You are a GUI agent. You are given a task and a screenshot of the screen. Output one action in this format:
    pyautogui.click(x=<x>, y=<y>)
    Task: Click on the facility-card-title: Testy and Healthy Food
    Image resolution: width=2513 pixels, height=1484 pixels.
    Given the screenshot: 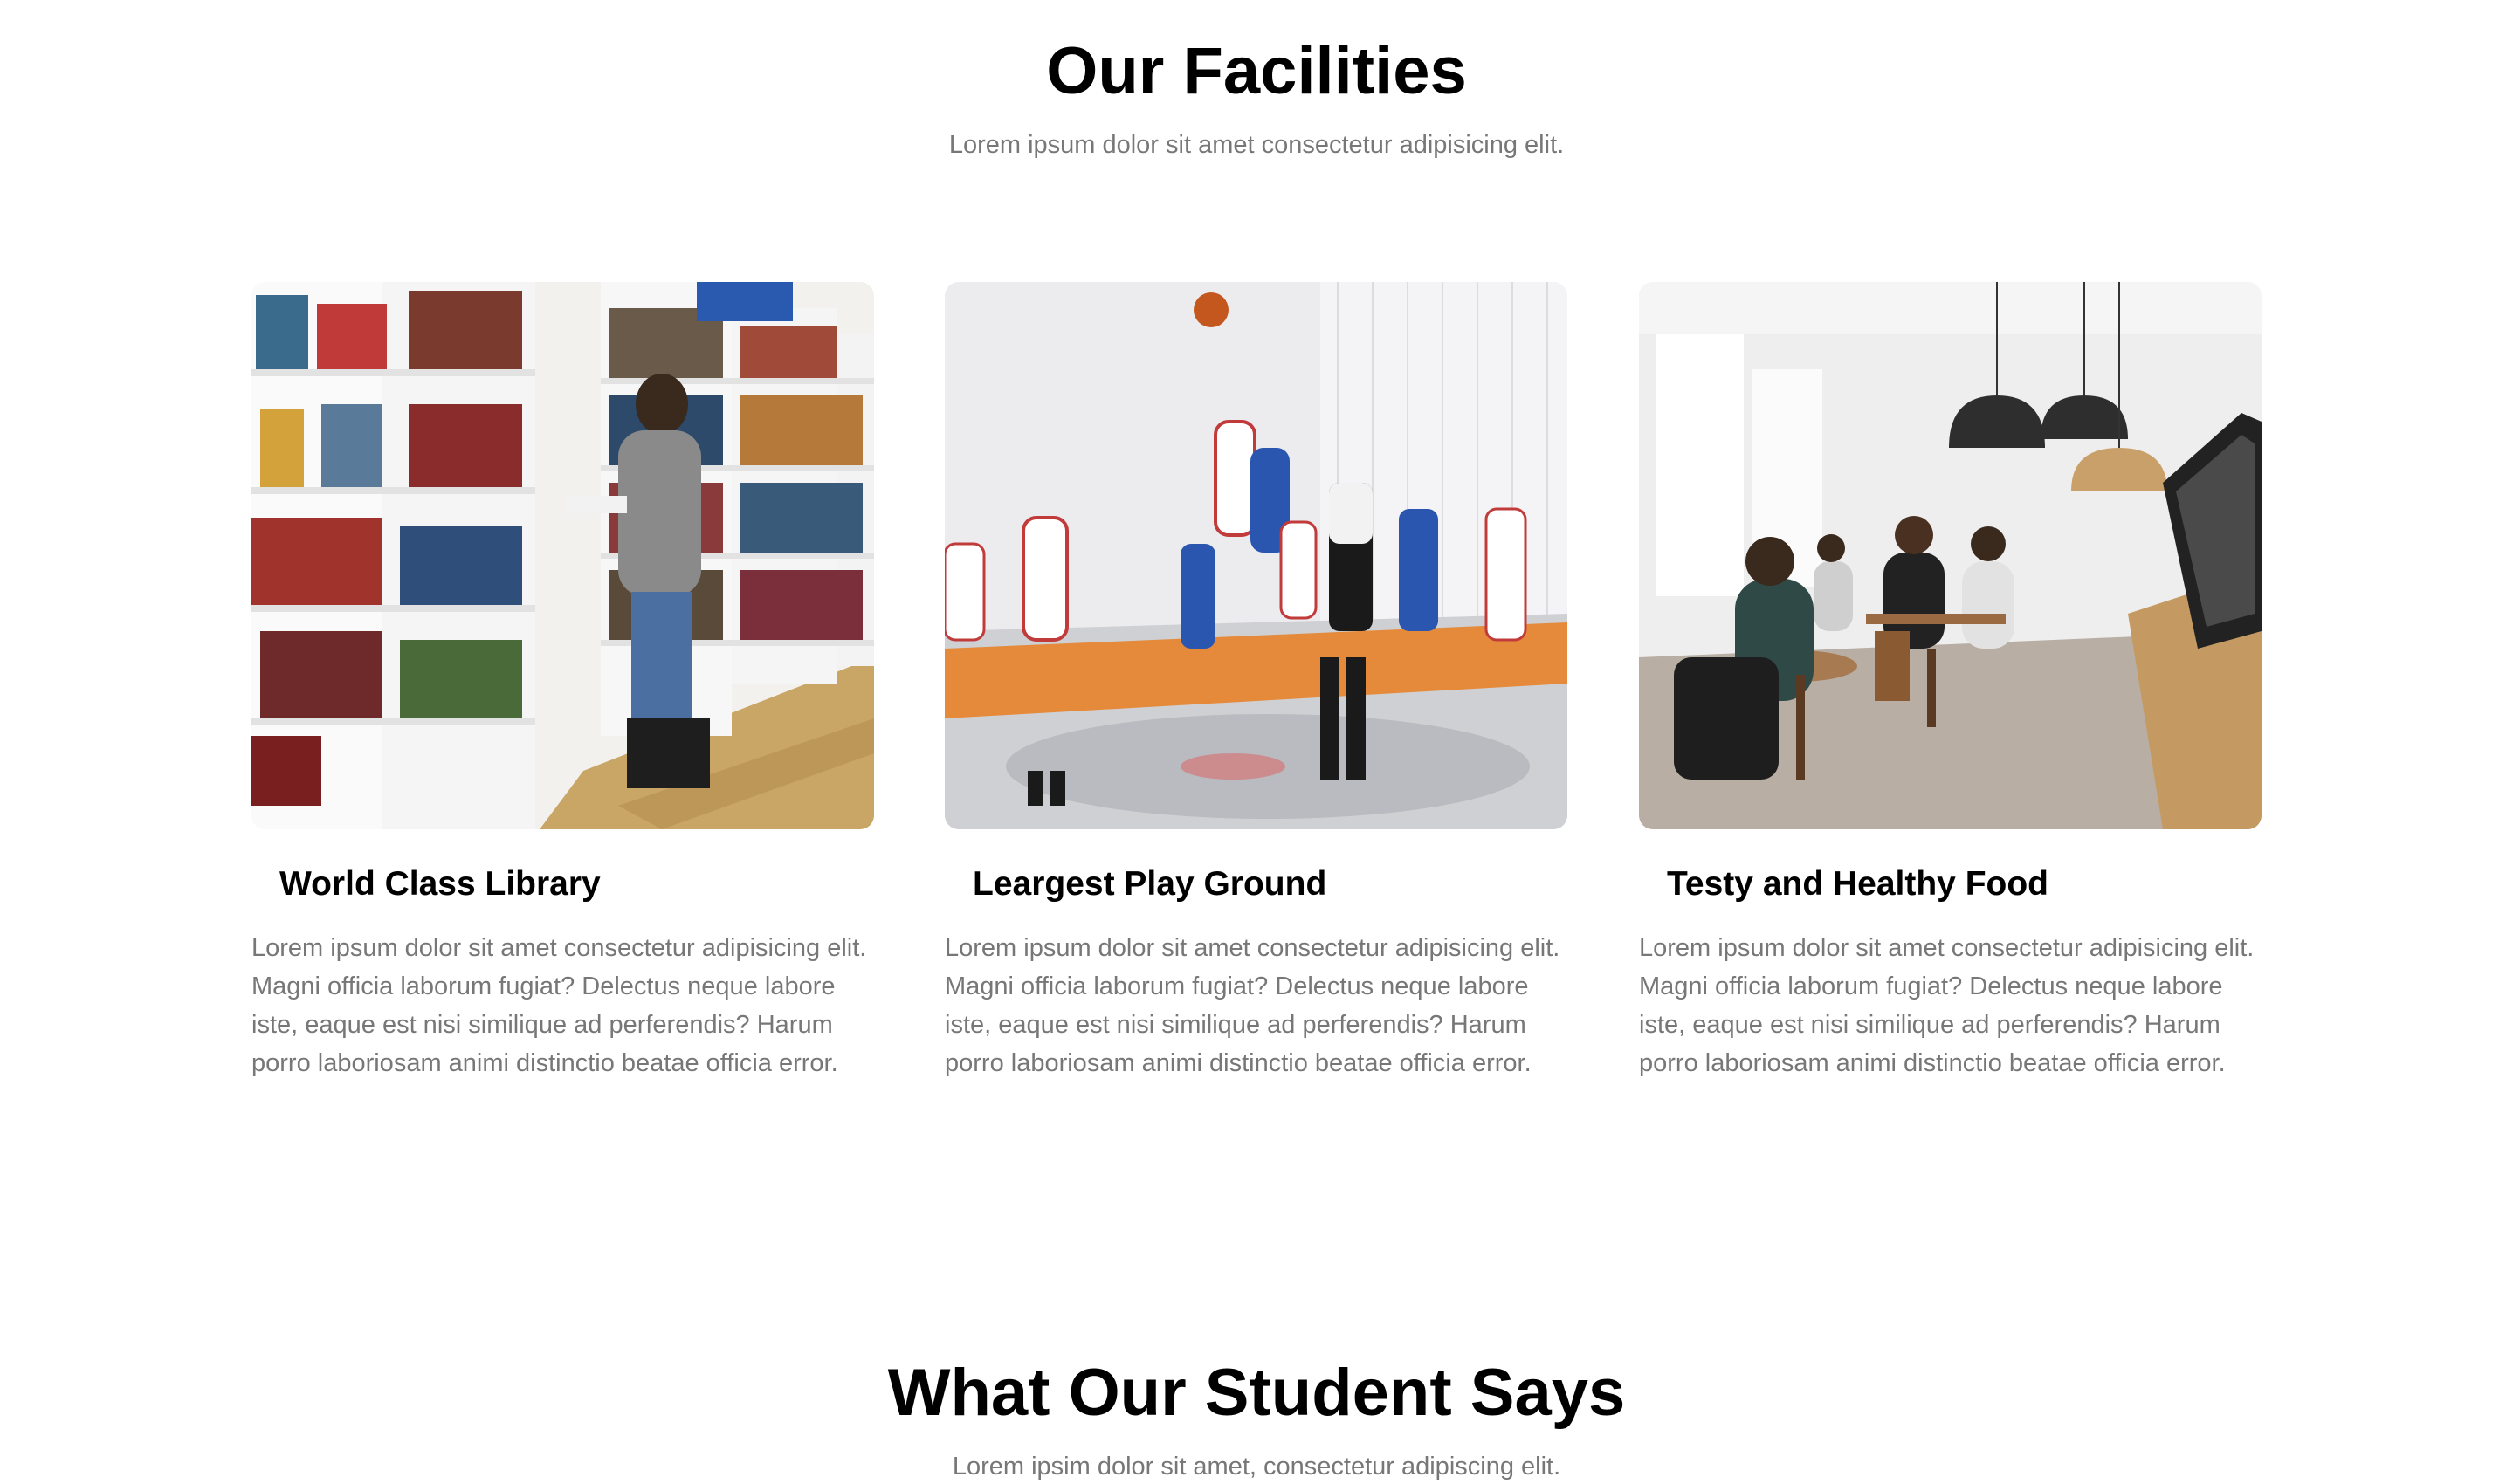 What is the action you would take?
    pyautogui.click(x=1857, y=884)
    